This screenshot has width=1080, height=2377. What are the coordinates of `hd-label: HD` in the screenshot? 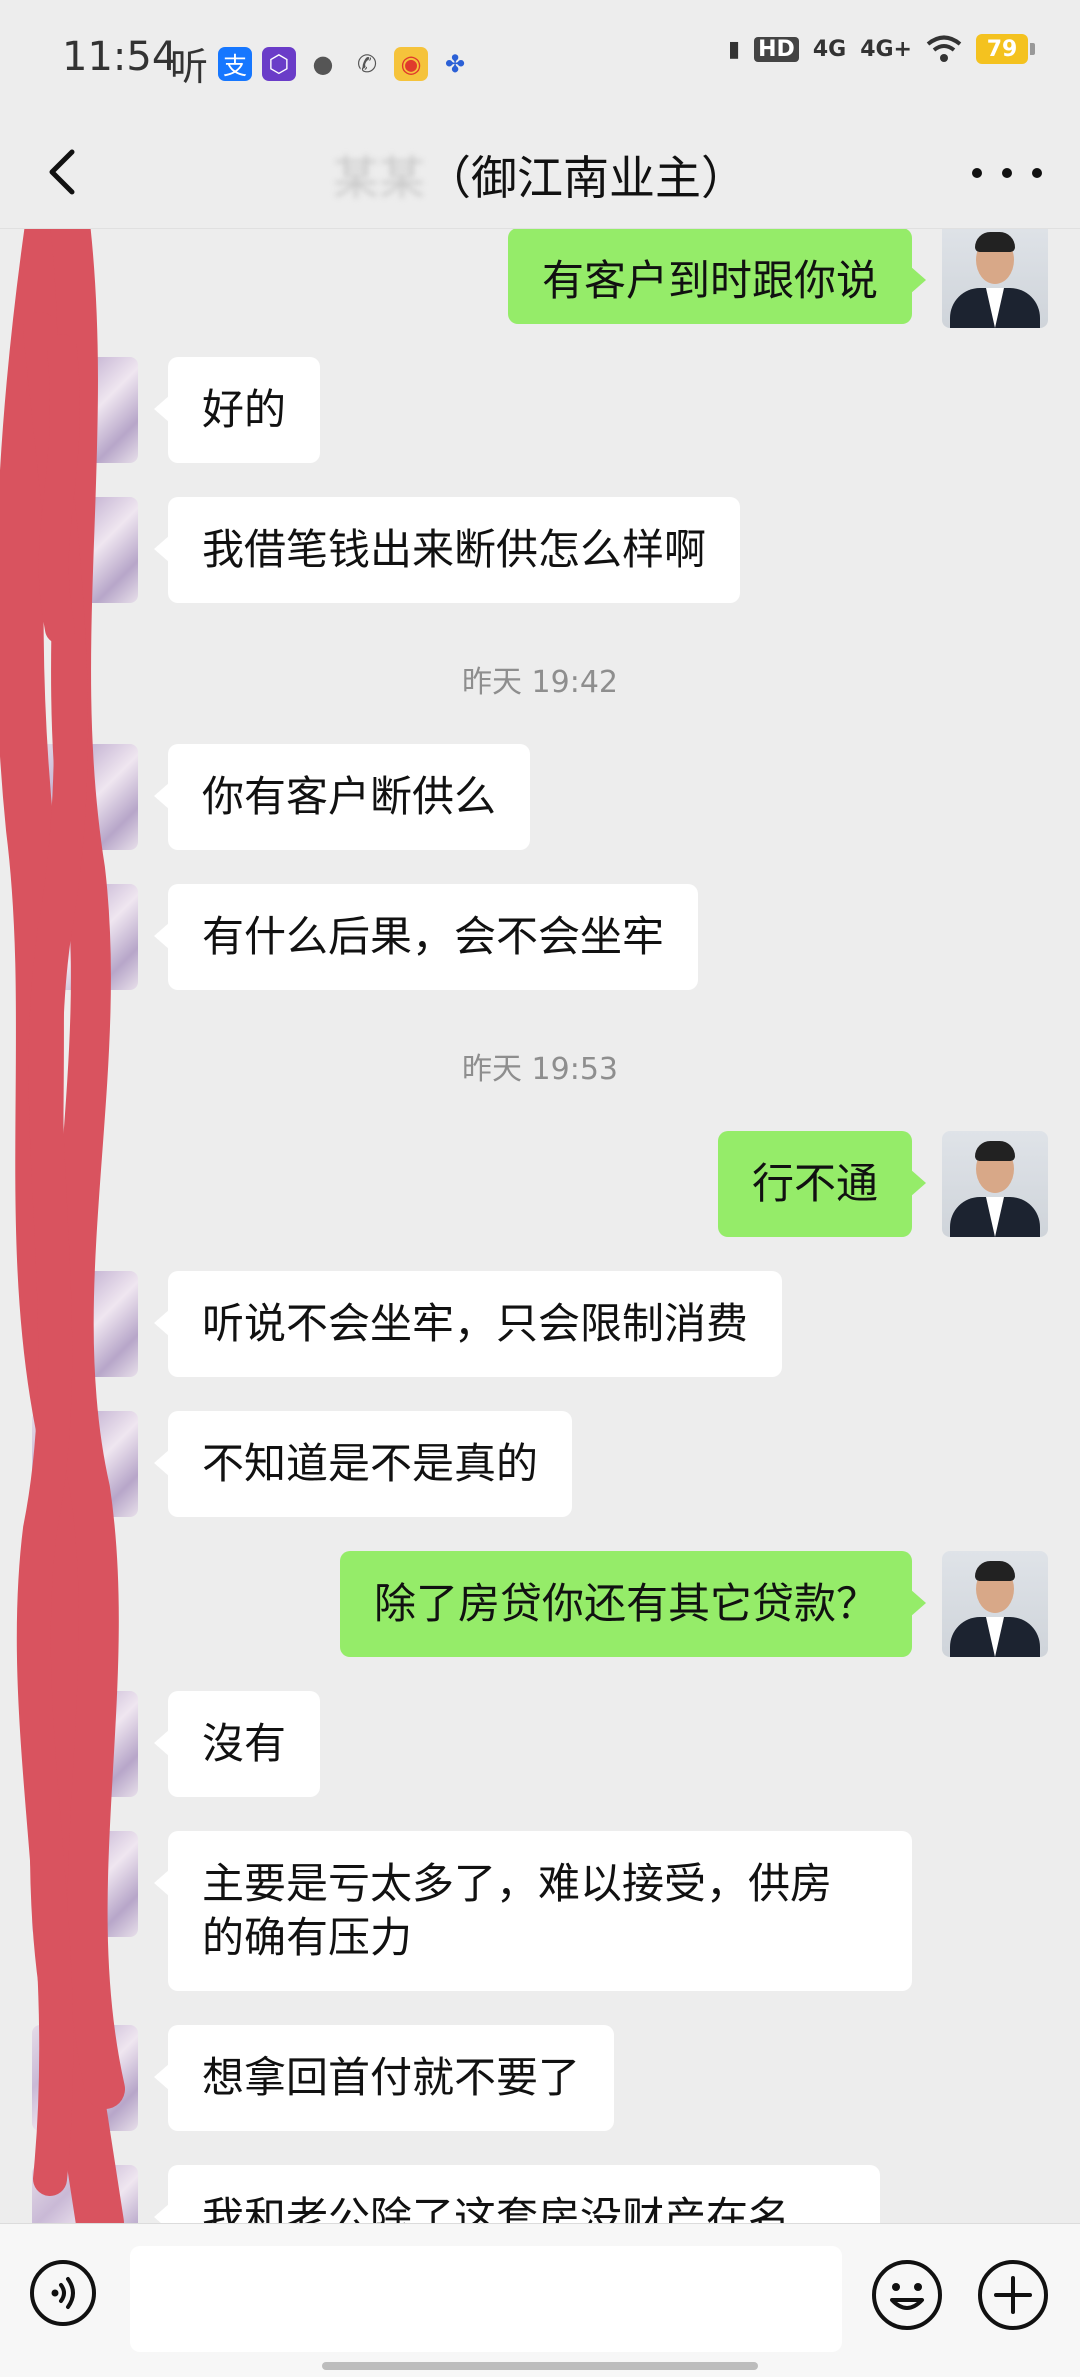 It's located at (776, 49).